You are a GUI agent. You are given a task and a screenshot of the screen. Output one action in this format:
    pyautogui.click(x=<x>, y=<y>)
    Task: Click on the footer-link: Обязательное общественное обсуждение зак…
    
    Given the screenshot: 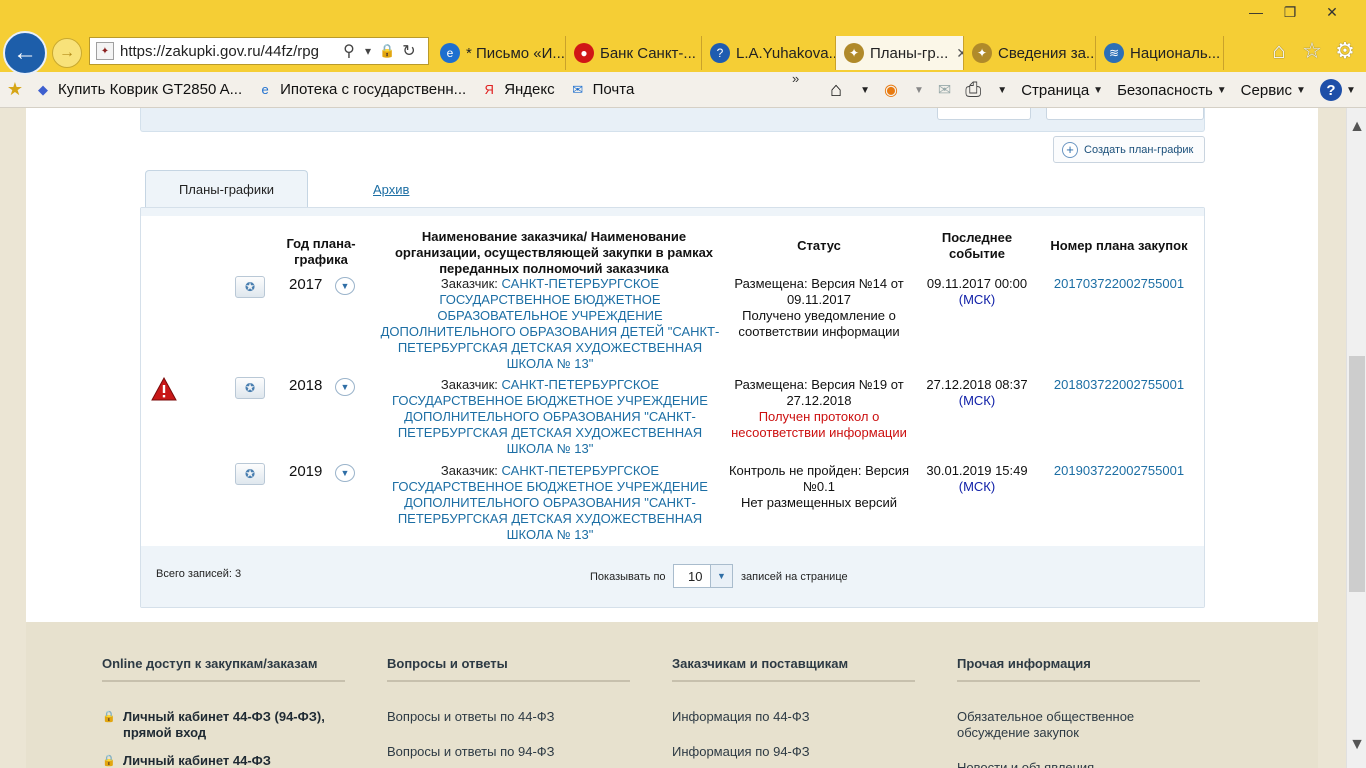 What is the action you would take?
    pyautogui.click(x=1078, y=725)
    